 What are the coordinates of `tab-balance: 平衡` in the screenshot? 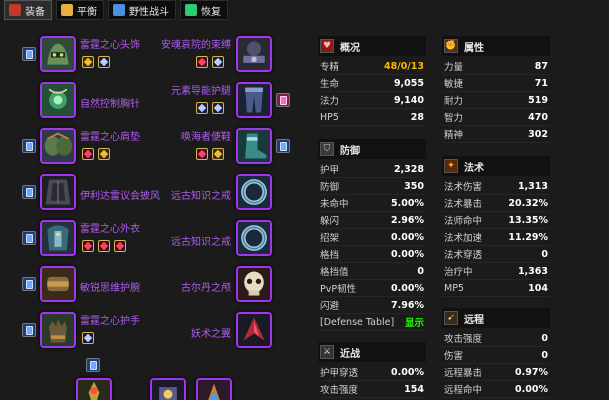 It's located at (80, 10).